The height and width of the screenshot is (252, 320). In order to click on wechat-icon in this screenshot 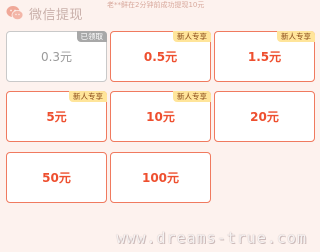, I will do `click(15, 13)`.